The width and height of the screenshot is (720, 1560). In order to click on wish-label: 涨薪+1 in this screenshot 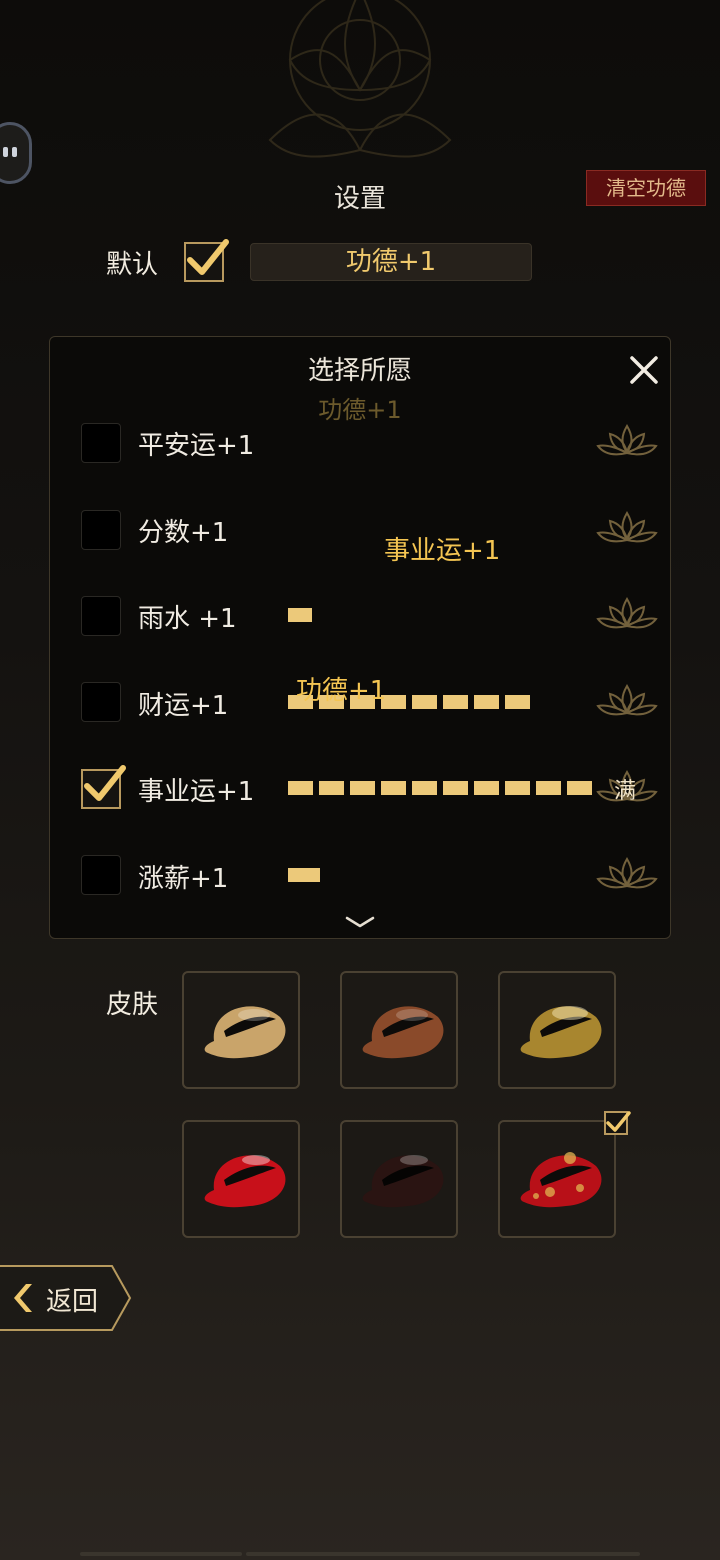, I will do `click(183, 879)`.